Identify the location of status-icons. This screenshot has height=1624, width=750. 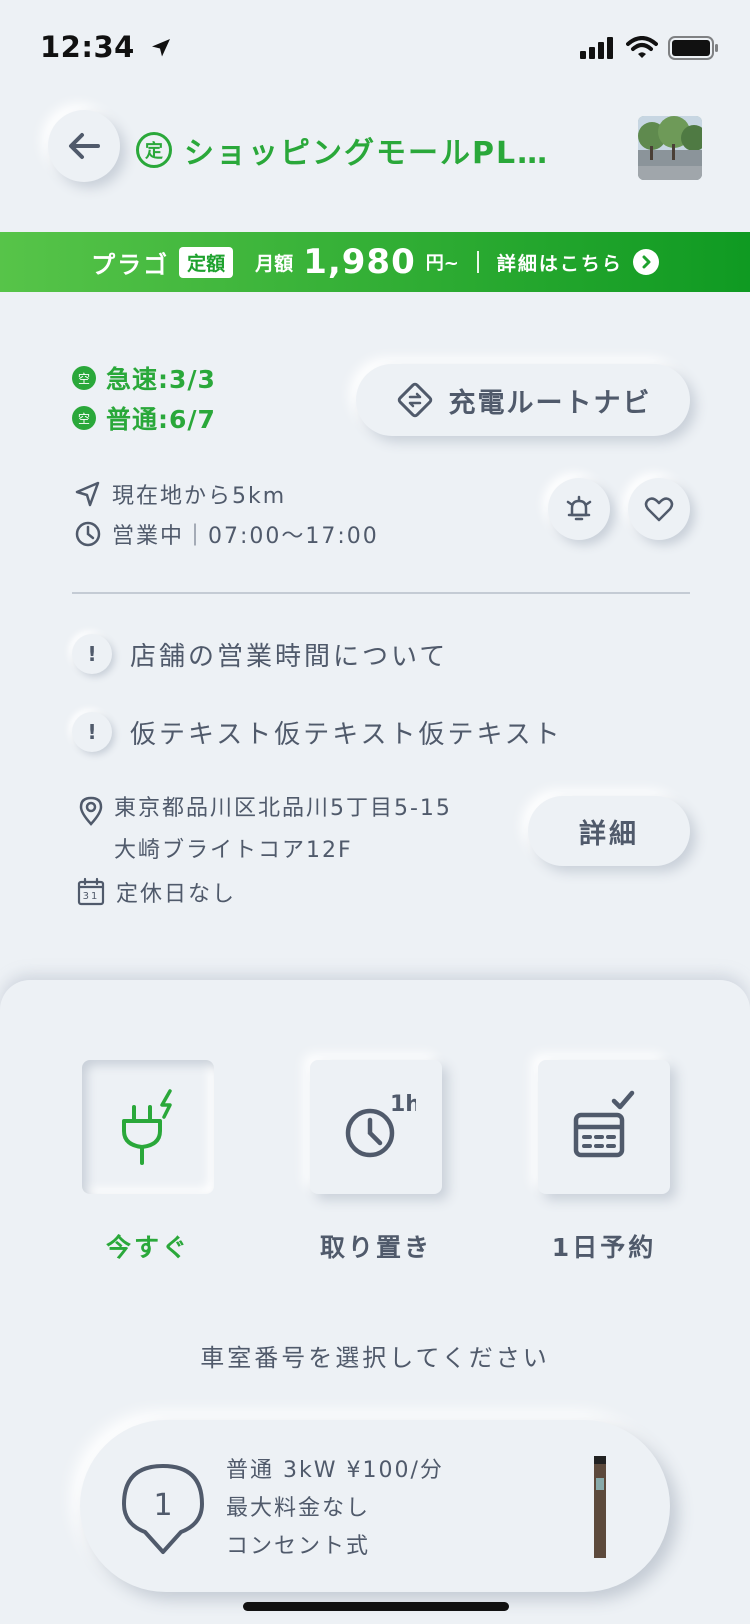
(650, 48).